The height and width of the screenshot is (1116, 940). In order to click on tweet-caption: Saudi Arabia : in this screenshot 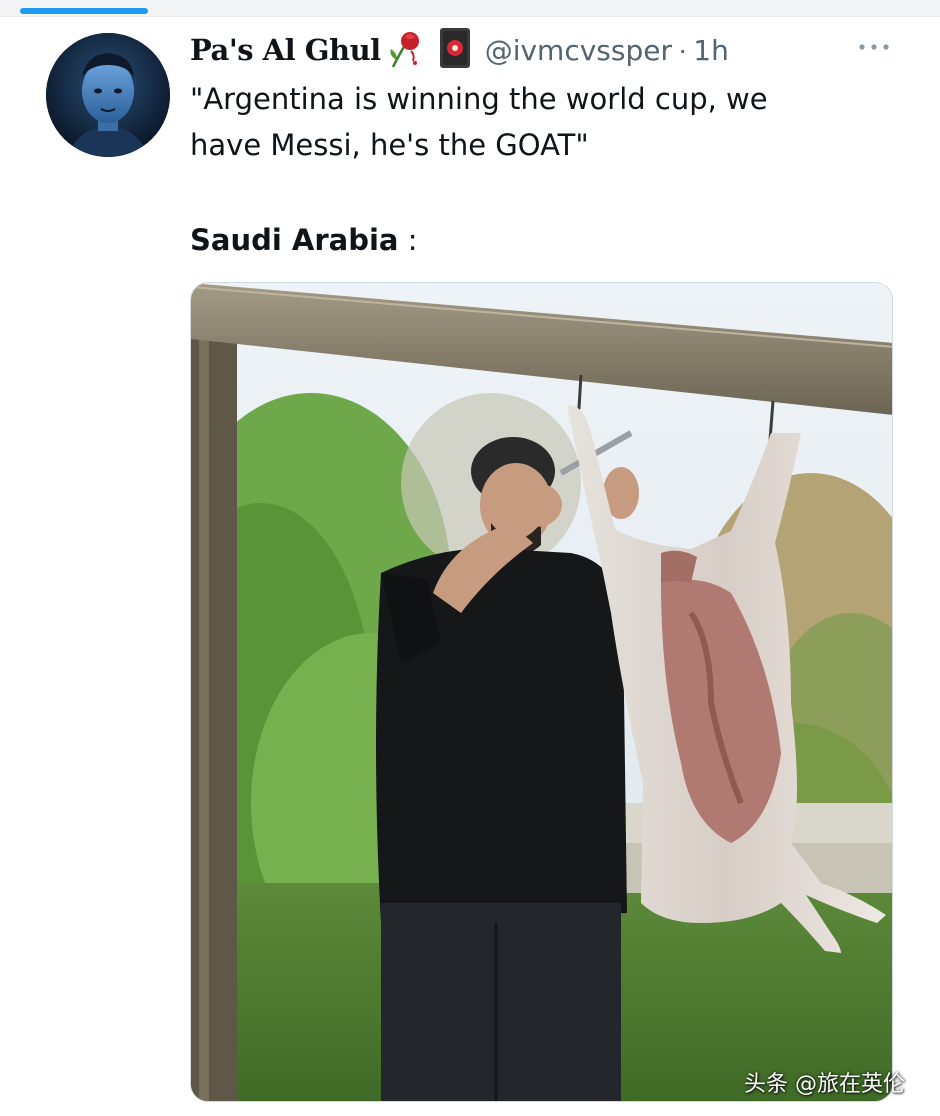, I will do `click(303, 240)`.